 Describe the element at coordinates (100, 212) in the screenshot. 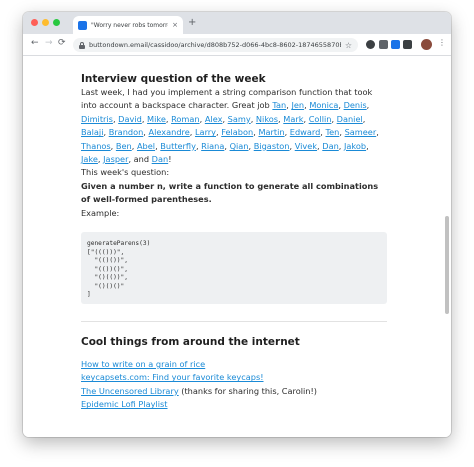

I see `example-label: Example:` at that location.